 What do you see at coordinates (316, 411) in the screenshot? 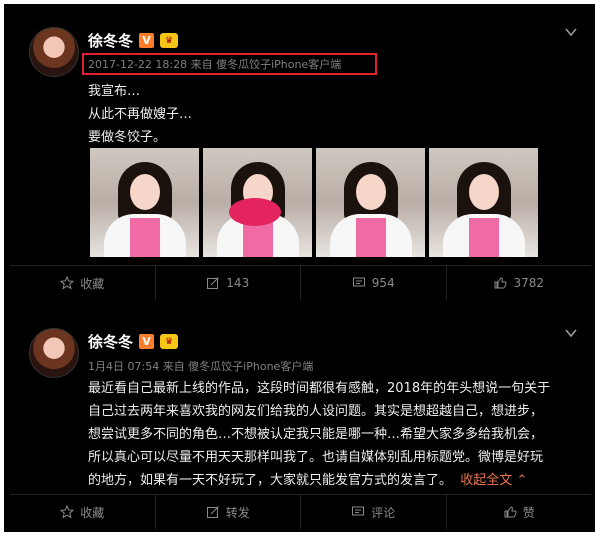
I see `post-text-line: 自己过去两年来喜欢我的网友们给我的人设问题。其实是想超越自己，想进步，` at bounding box center [316, 411].